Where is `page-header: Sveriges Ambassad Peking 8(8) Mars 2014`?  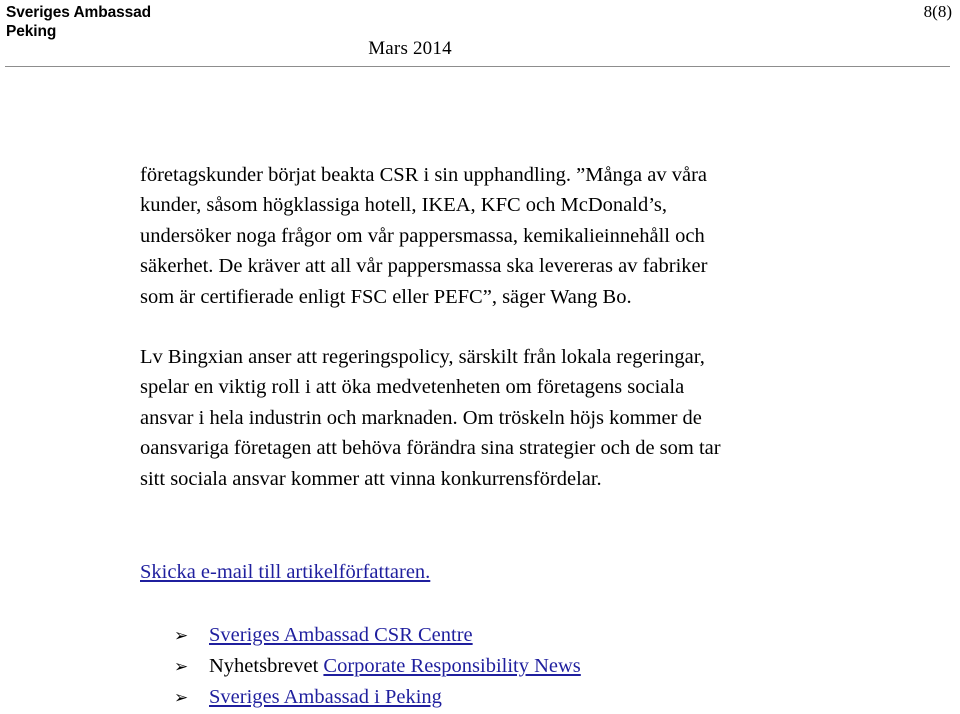 page-header: Sveriges Ambassad Peking 8(8) Mars 2014 is located at coordinates (480, 35).